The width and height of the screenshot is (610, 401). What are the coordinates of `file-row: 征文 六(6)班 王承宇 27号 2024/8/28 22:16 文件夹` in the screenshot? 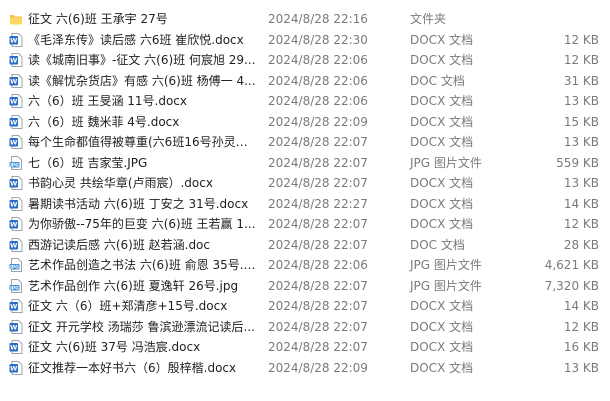 It's located at (305, 19).